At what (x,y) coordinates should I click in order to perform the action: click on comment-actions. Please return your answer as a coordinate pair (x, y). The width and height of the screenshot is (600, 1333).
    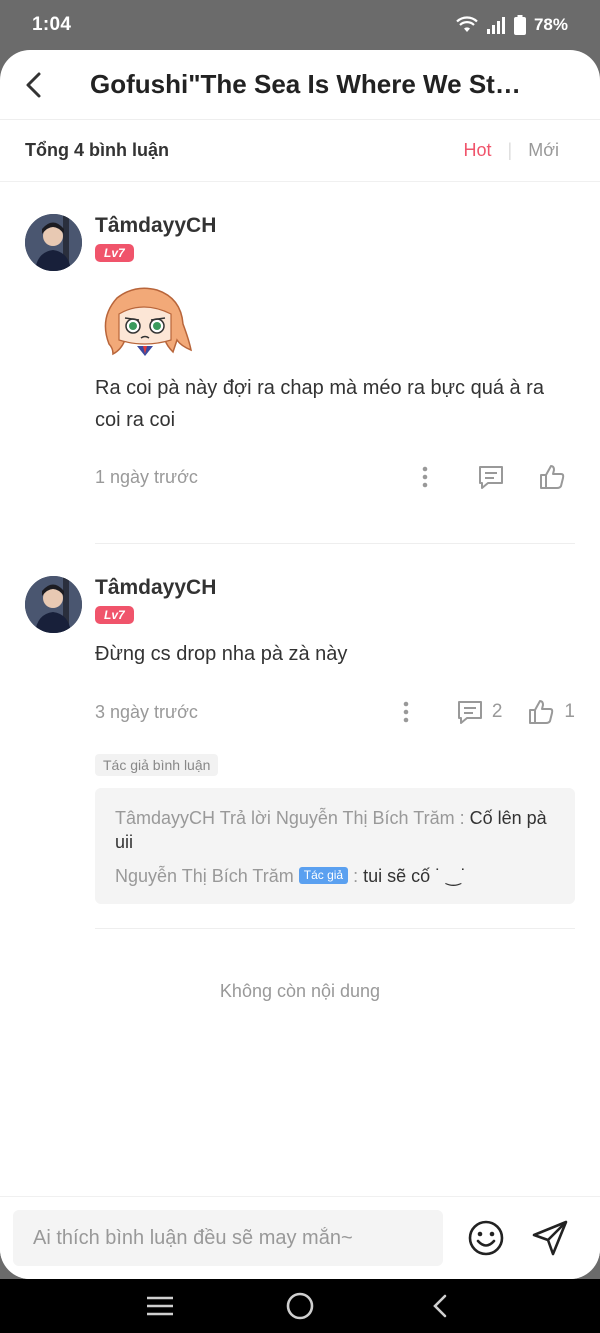
    Looking at the image, I should click on (495, 477).